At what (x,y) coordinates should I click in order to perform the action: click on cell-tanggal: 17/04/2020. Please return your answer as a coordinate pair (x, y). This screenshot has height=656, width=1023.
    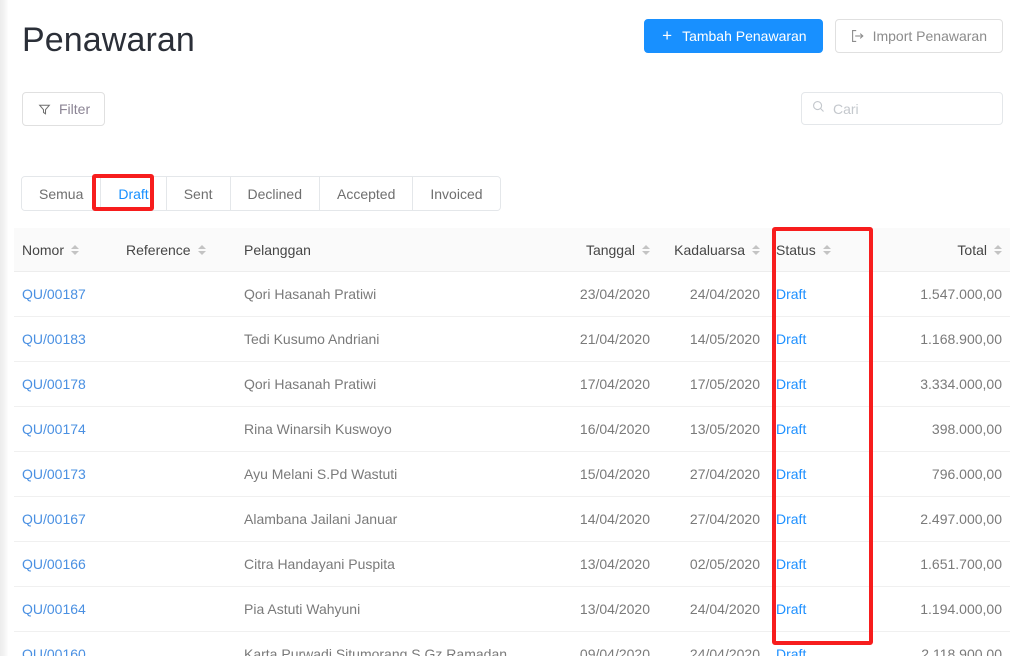
    Looking at the image, I should click on (604, 384).